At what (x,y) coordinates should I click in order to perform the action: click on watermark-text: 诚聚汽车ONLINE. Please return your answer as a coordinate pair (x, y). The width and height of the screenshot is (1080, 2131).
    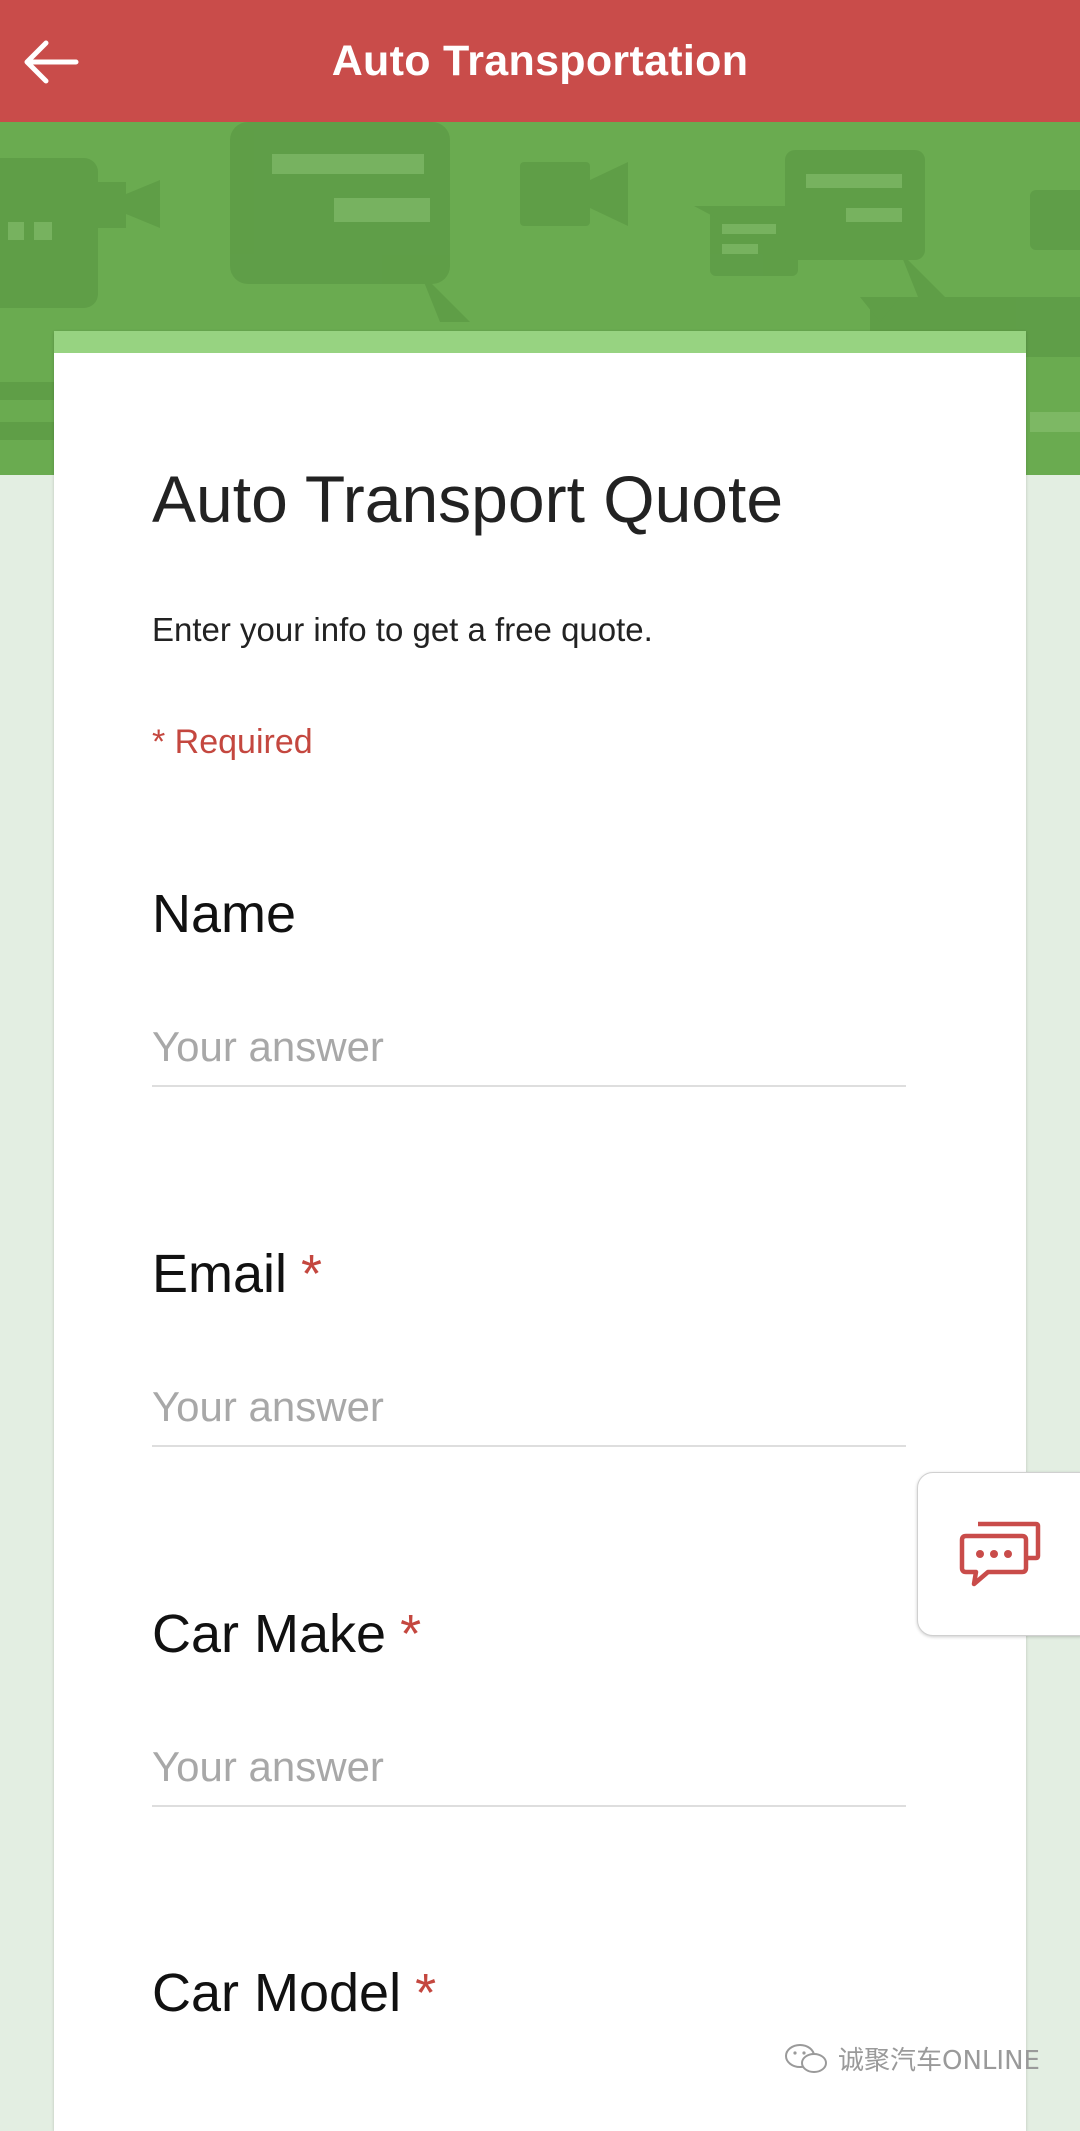
    Looking at the image, I should click on (939, 2061).